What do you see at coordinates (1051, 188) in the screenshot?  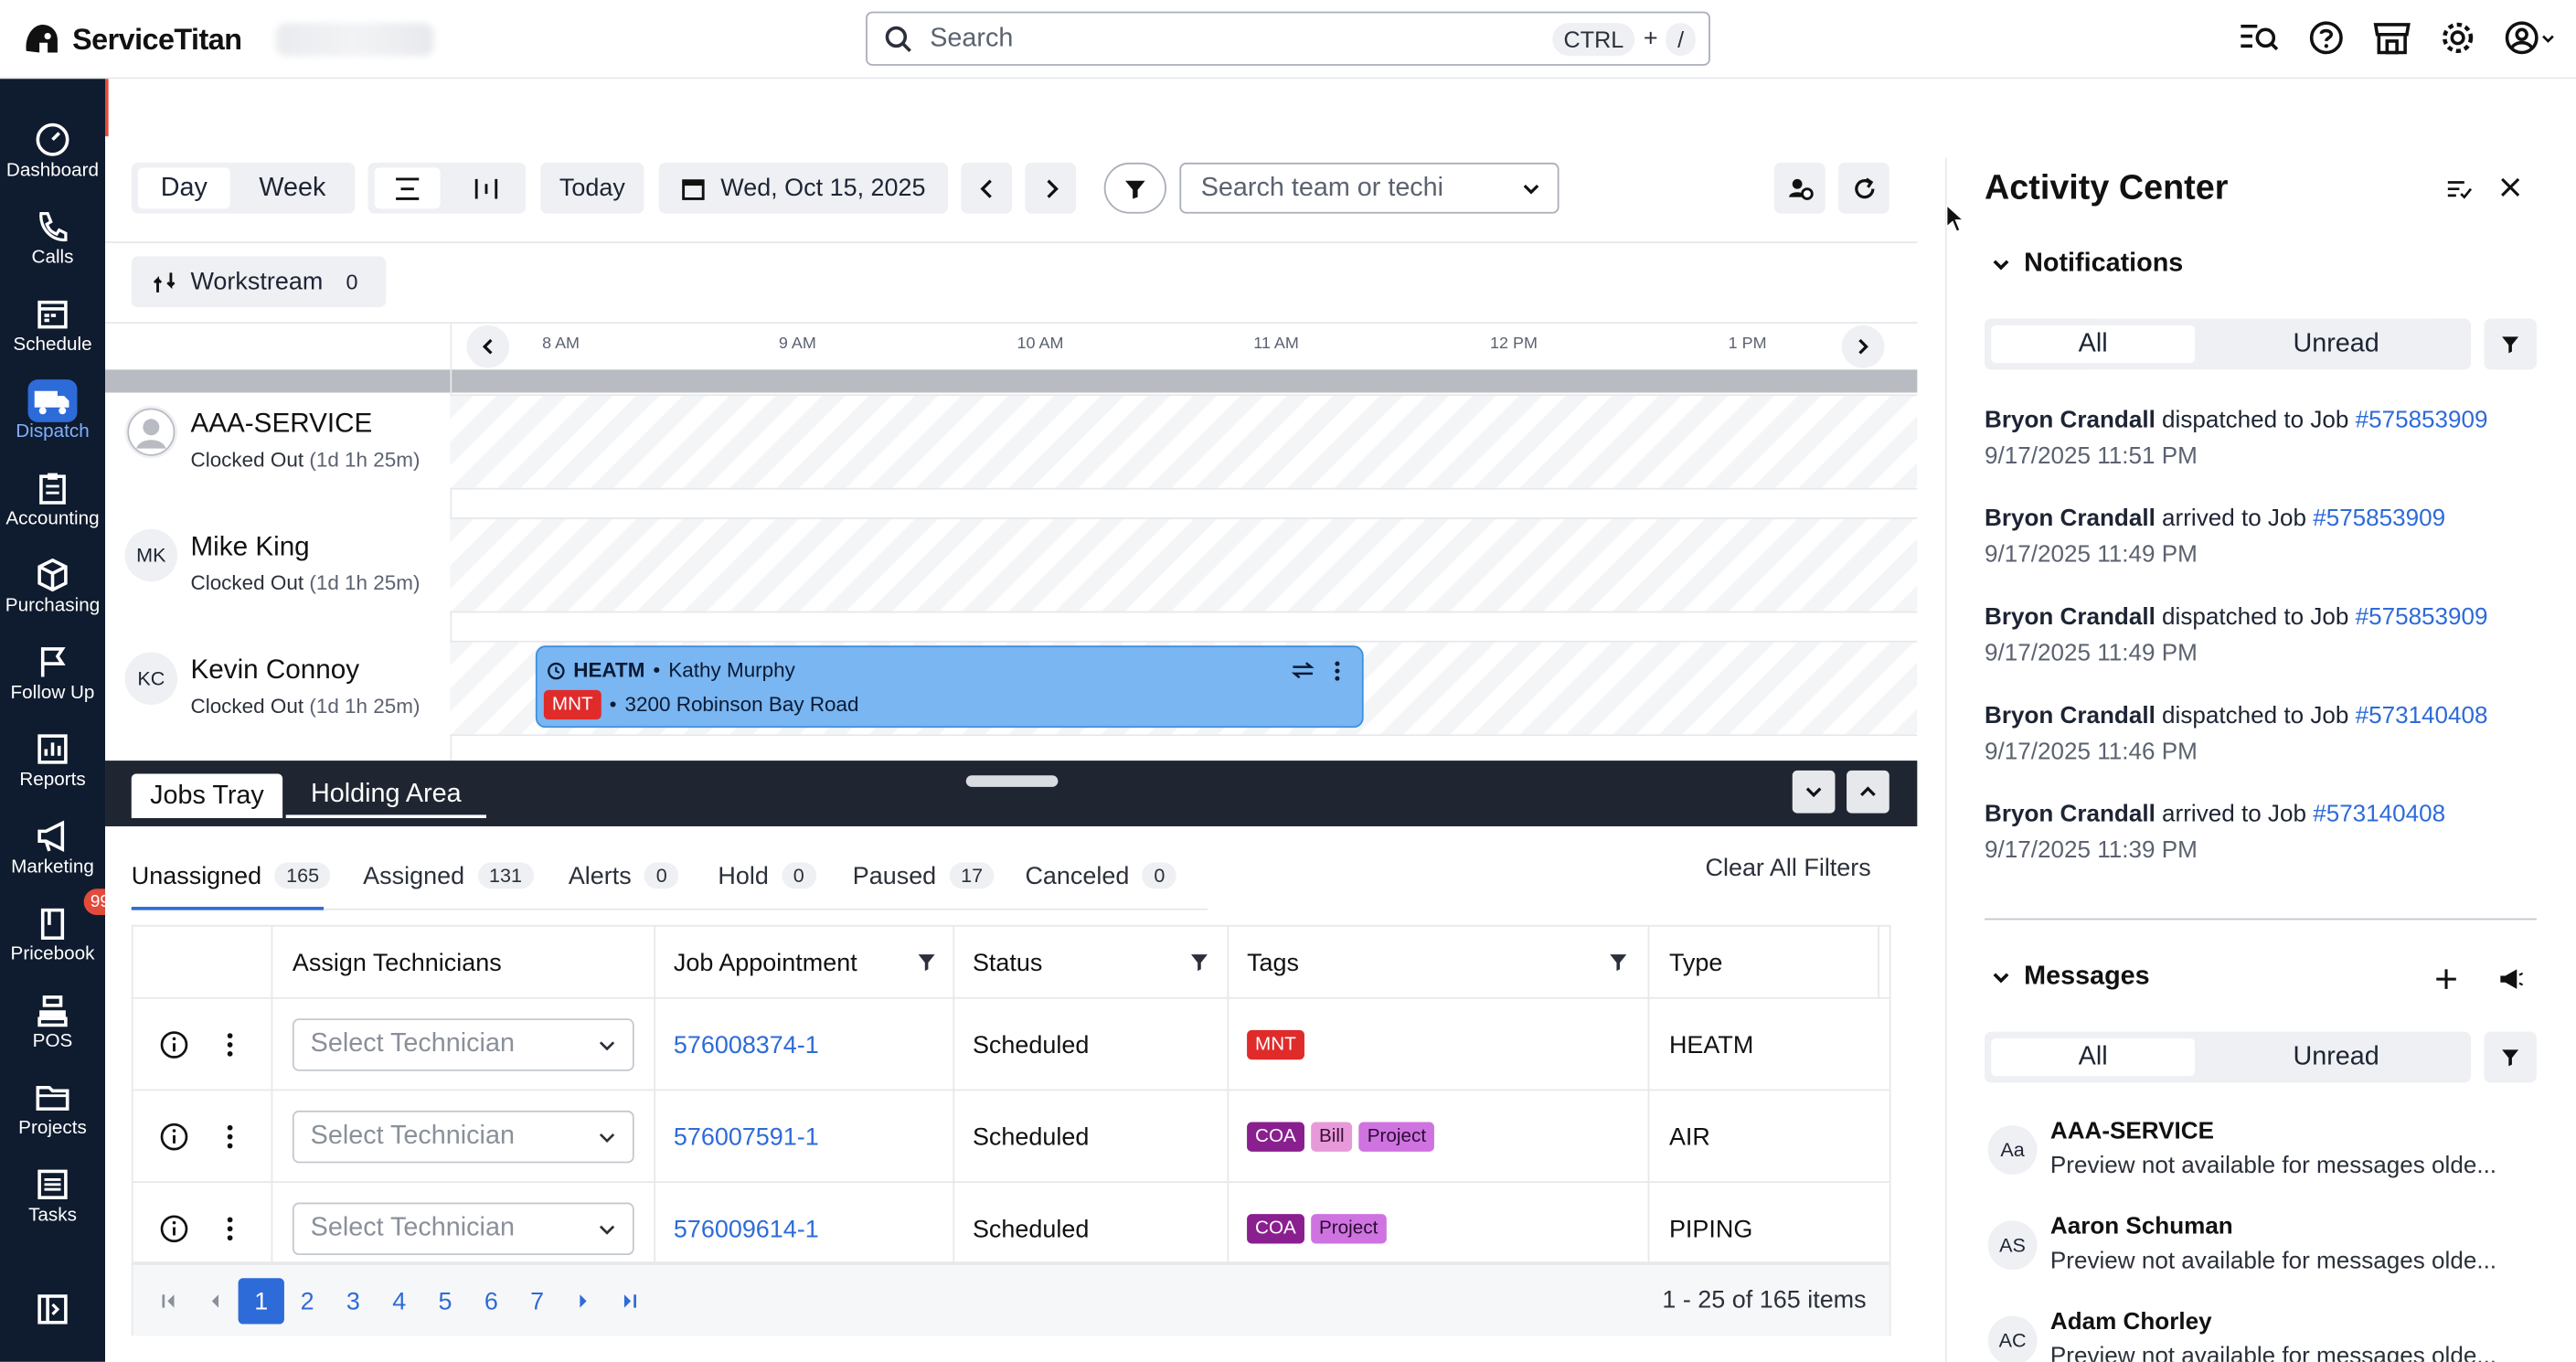 I see `next-day-button` at bounding box center [1051, 188].